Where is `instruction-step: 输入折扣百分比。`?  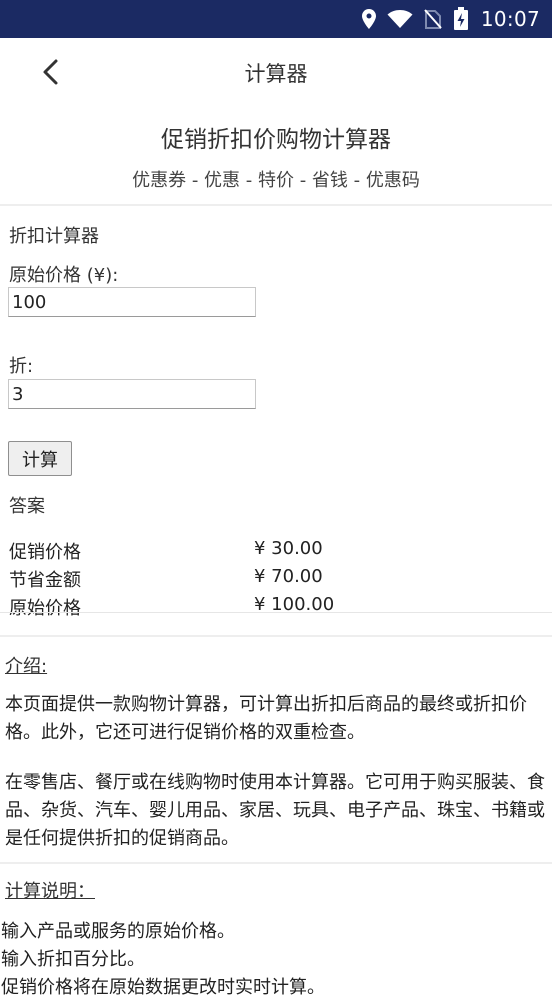 instruction-step: 输入折扣百分比。 is located at coordinates (73, 959).